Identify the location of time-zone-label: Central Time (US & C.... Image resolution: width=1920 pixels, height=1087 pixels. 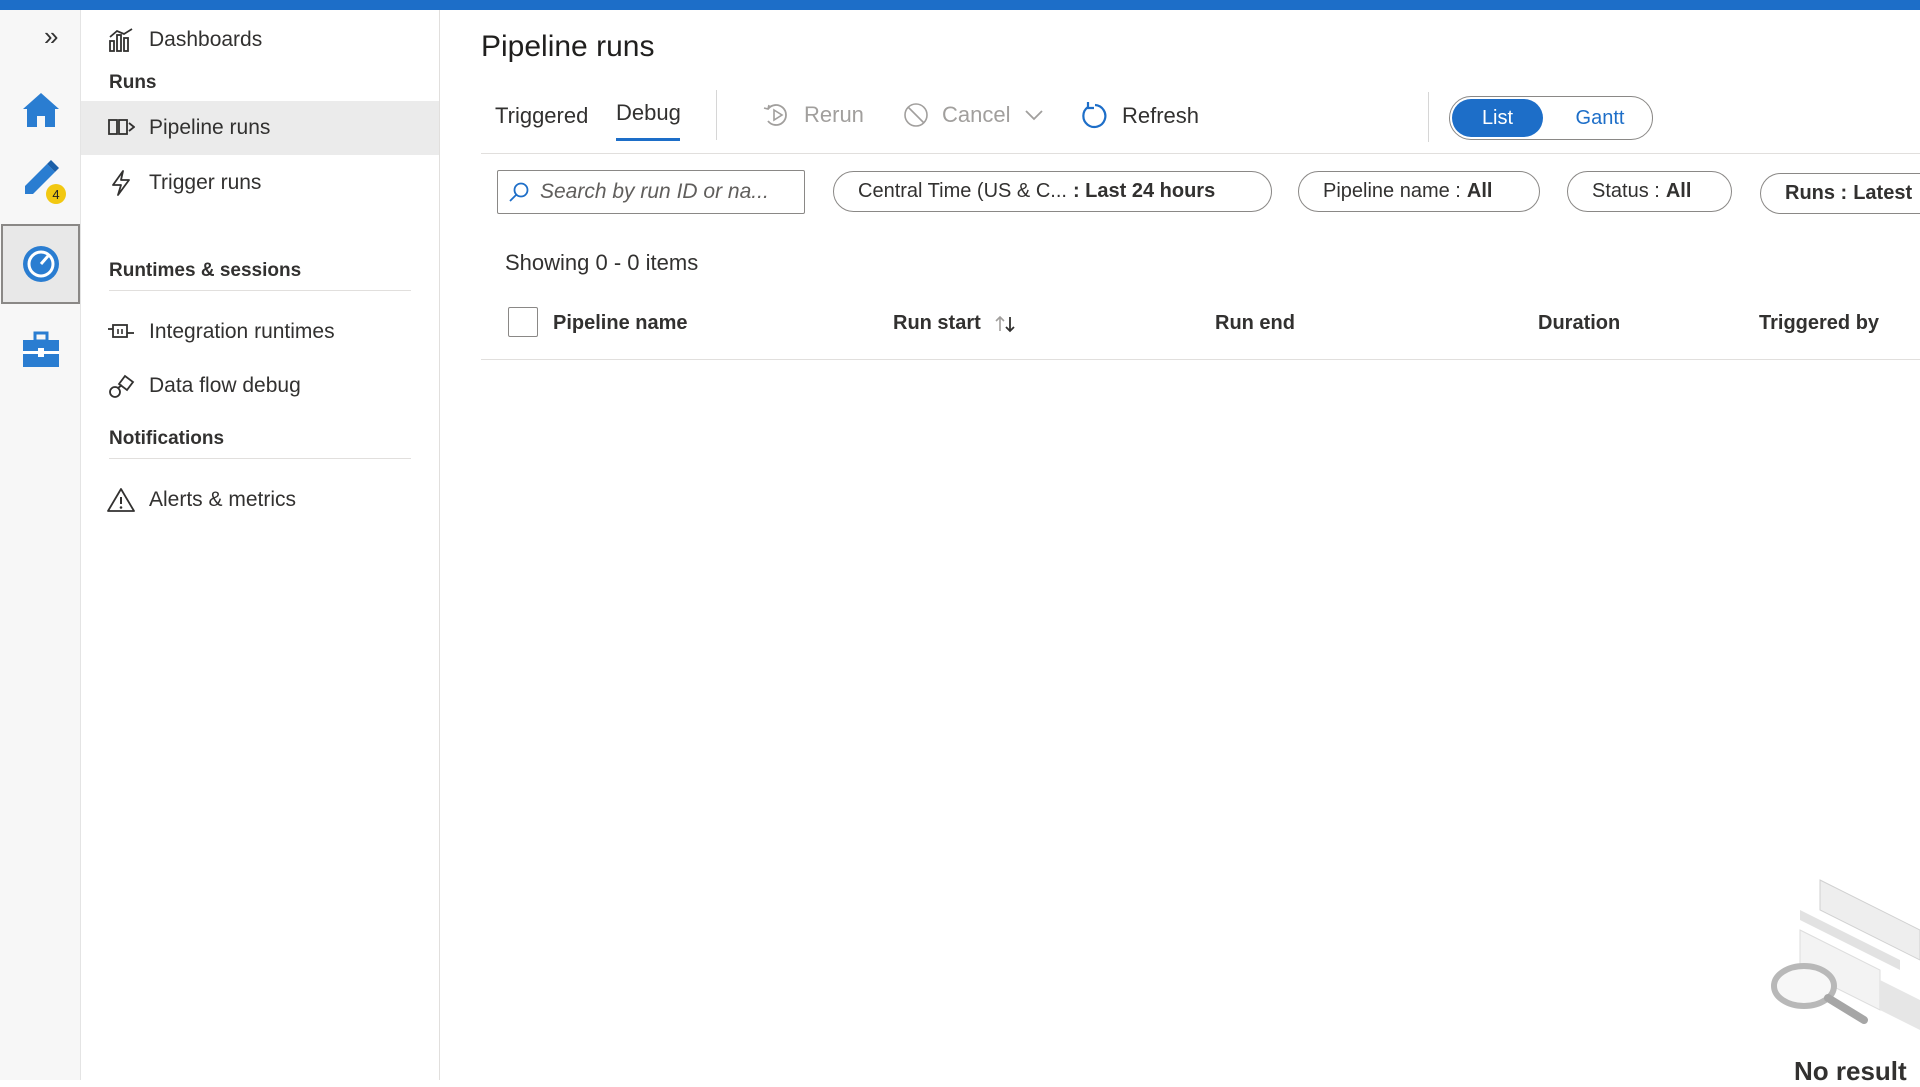
(962, 191).